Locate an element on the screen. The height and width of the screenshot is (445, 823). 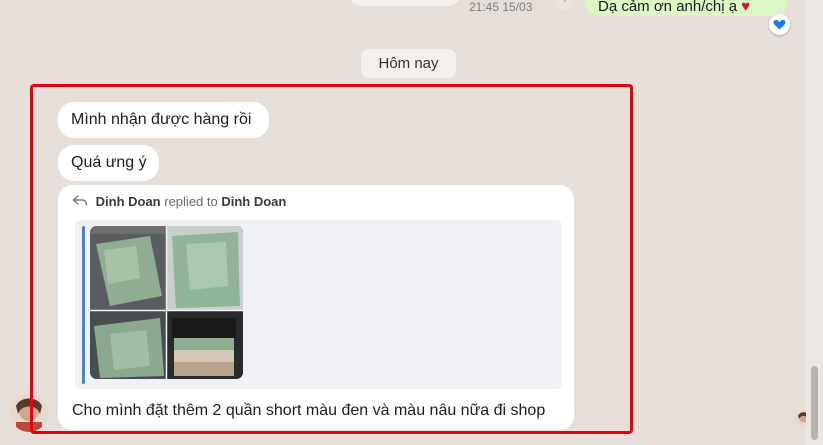
message-text: Quá ưng ý is located at coordinates (109, 162).